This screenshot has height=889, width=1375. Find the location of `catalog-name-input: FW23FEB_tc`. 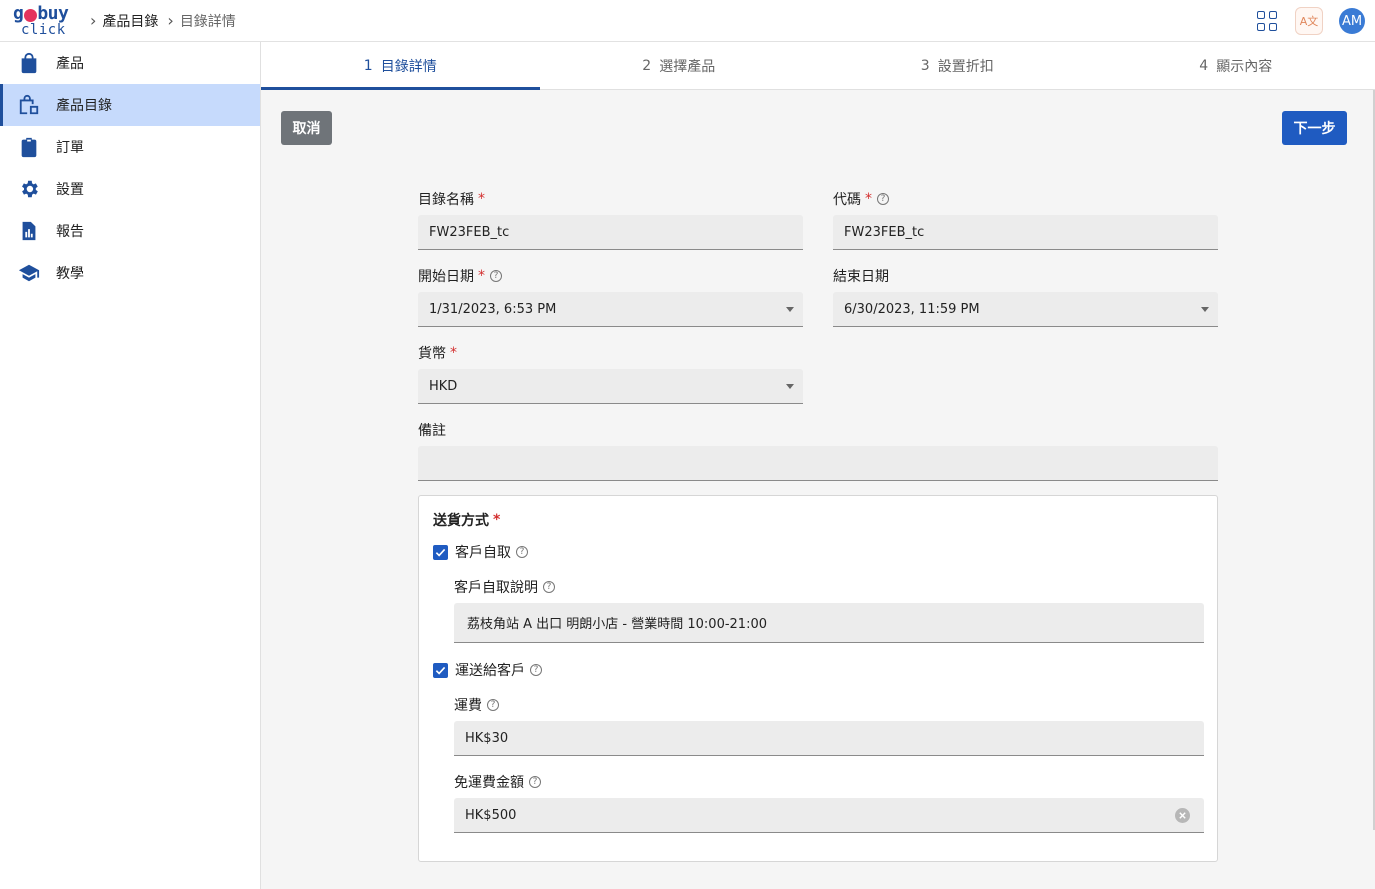

catalog-name-input: FW23FEB_tc is located at coordinates (610, 232).